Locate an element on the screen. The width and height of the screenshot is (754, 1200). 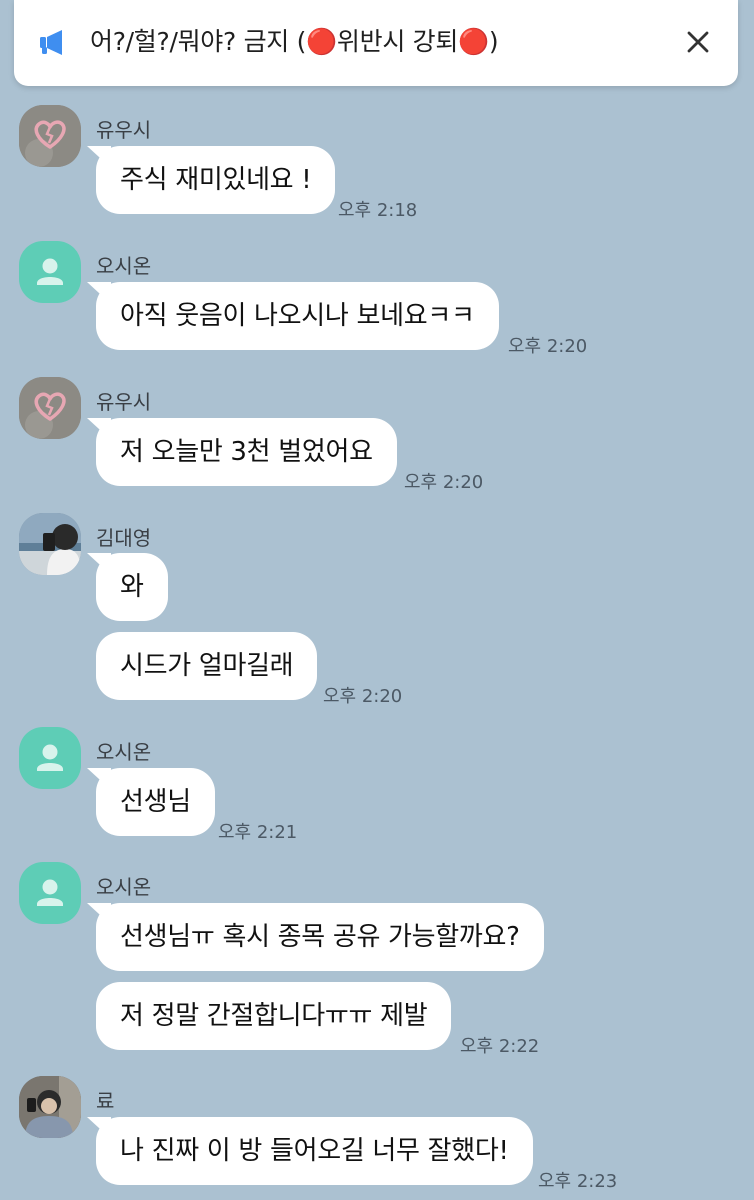
message-bubble: 와 is located at coordinates (132, 587).